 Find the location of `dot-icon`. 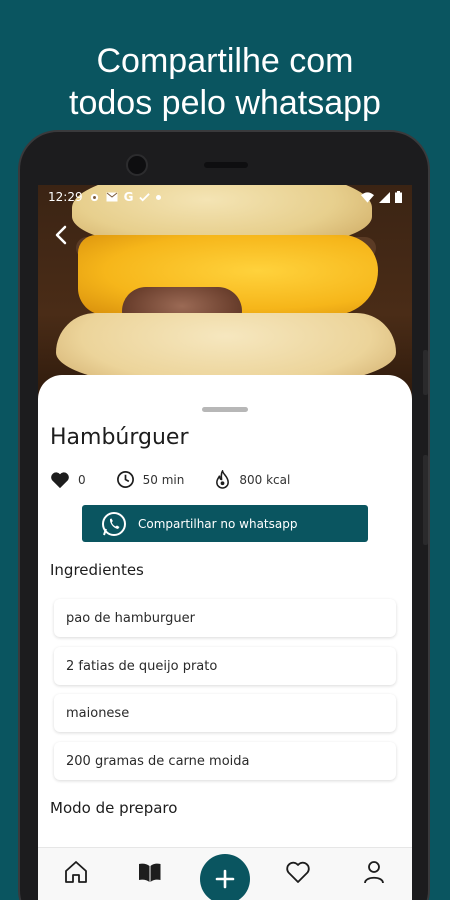

dot-icon is located at coordinates (159, 197).